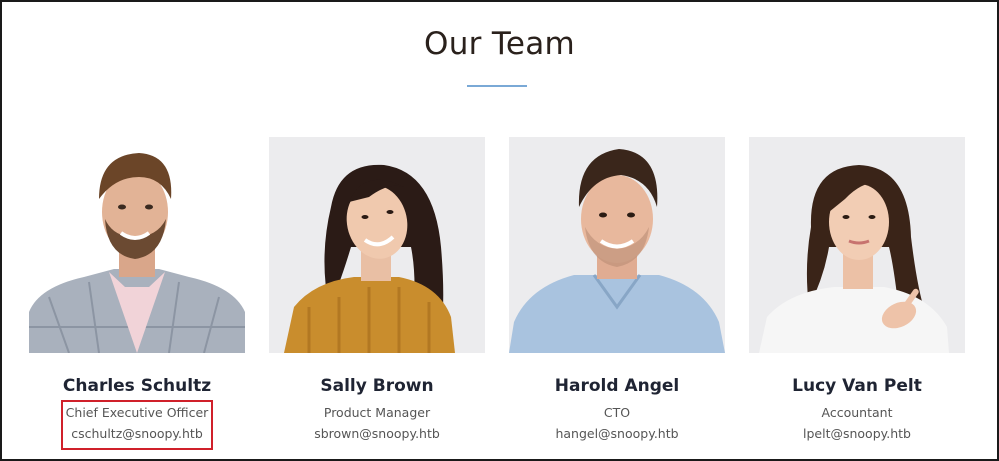  Describe the element at coordinates (137, 425) in the screenshot. I see `highlight-annotation-box` at that location.